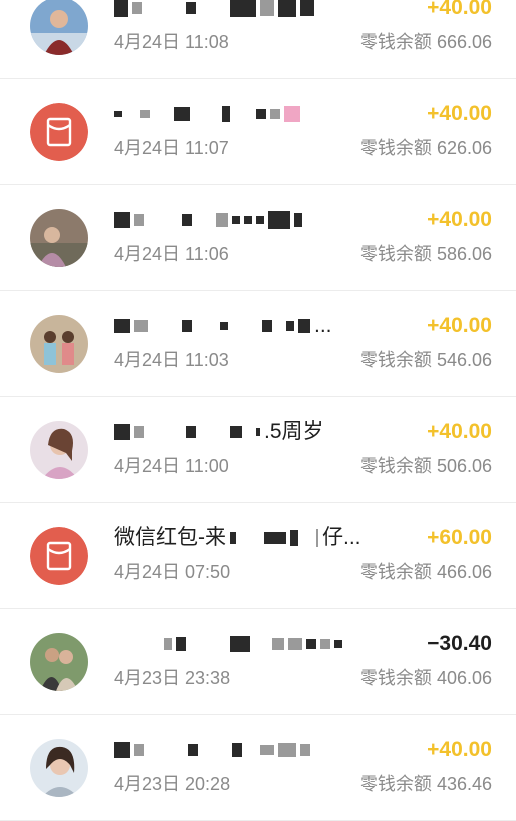 This screenshot has width=516, height=821. I want to click on transaction-title-text: 微信红包-来, so click(170, 537).